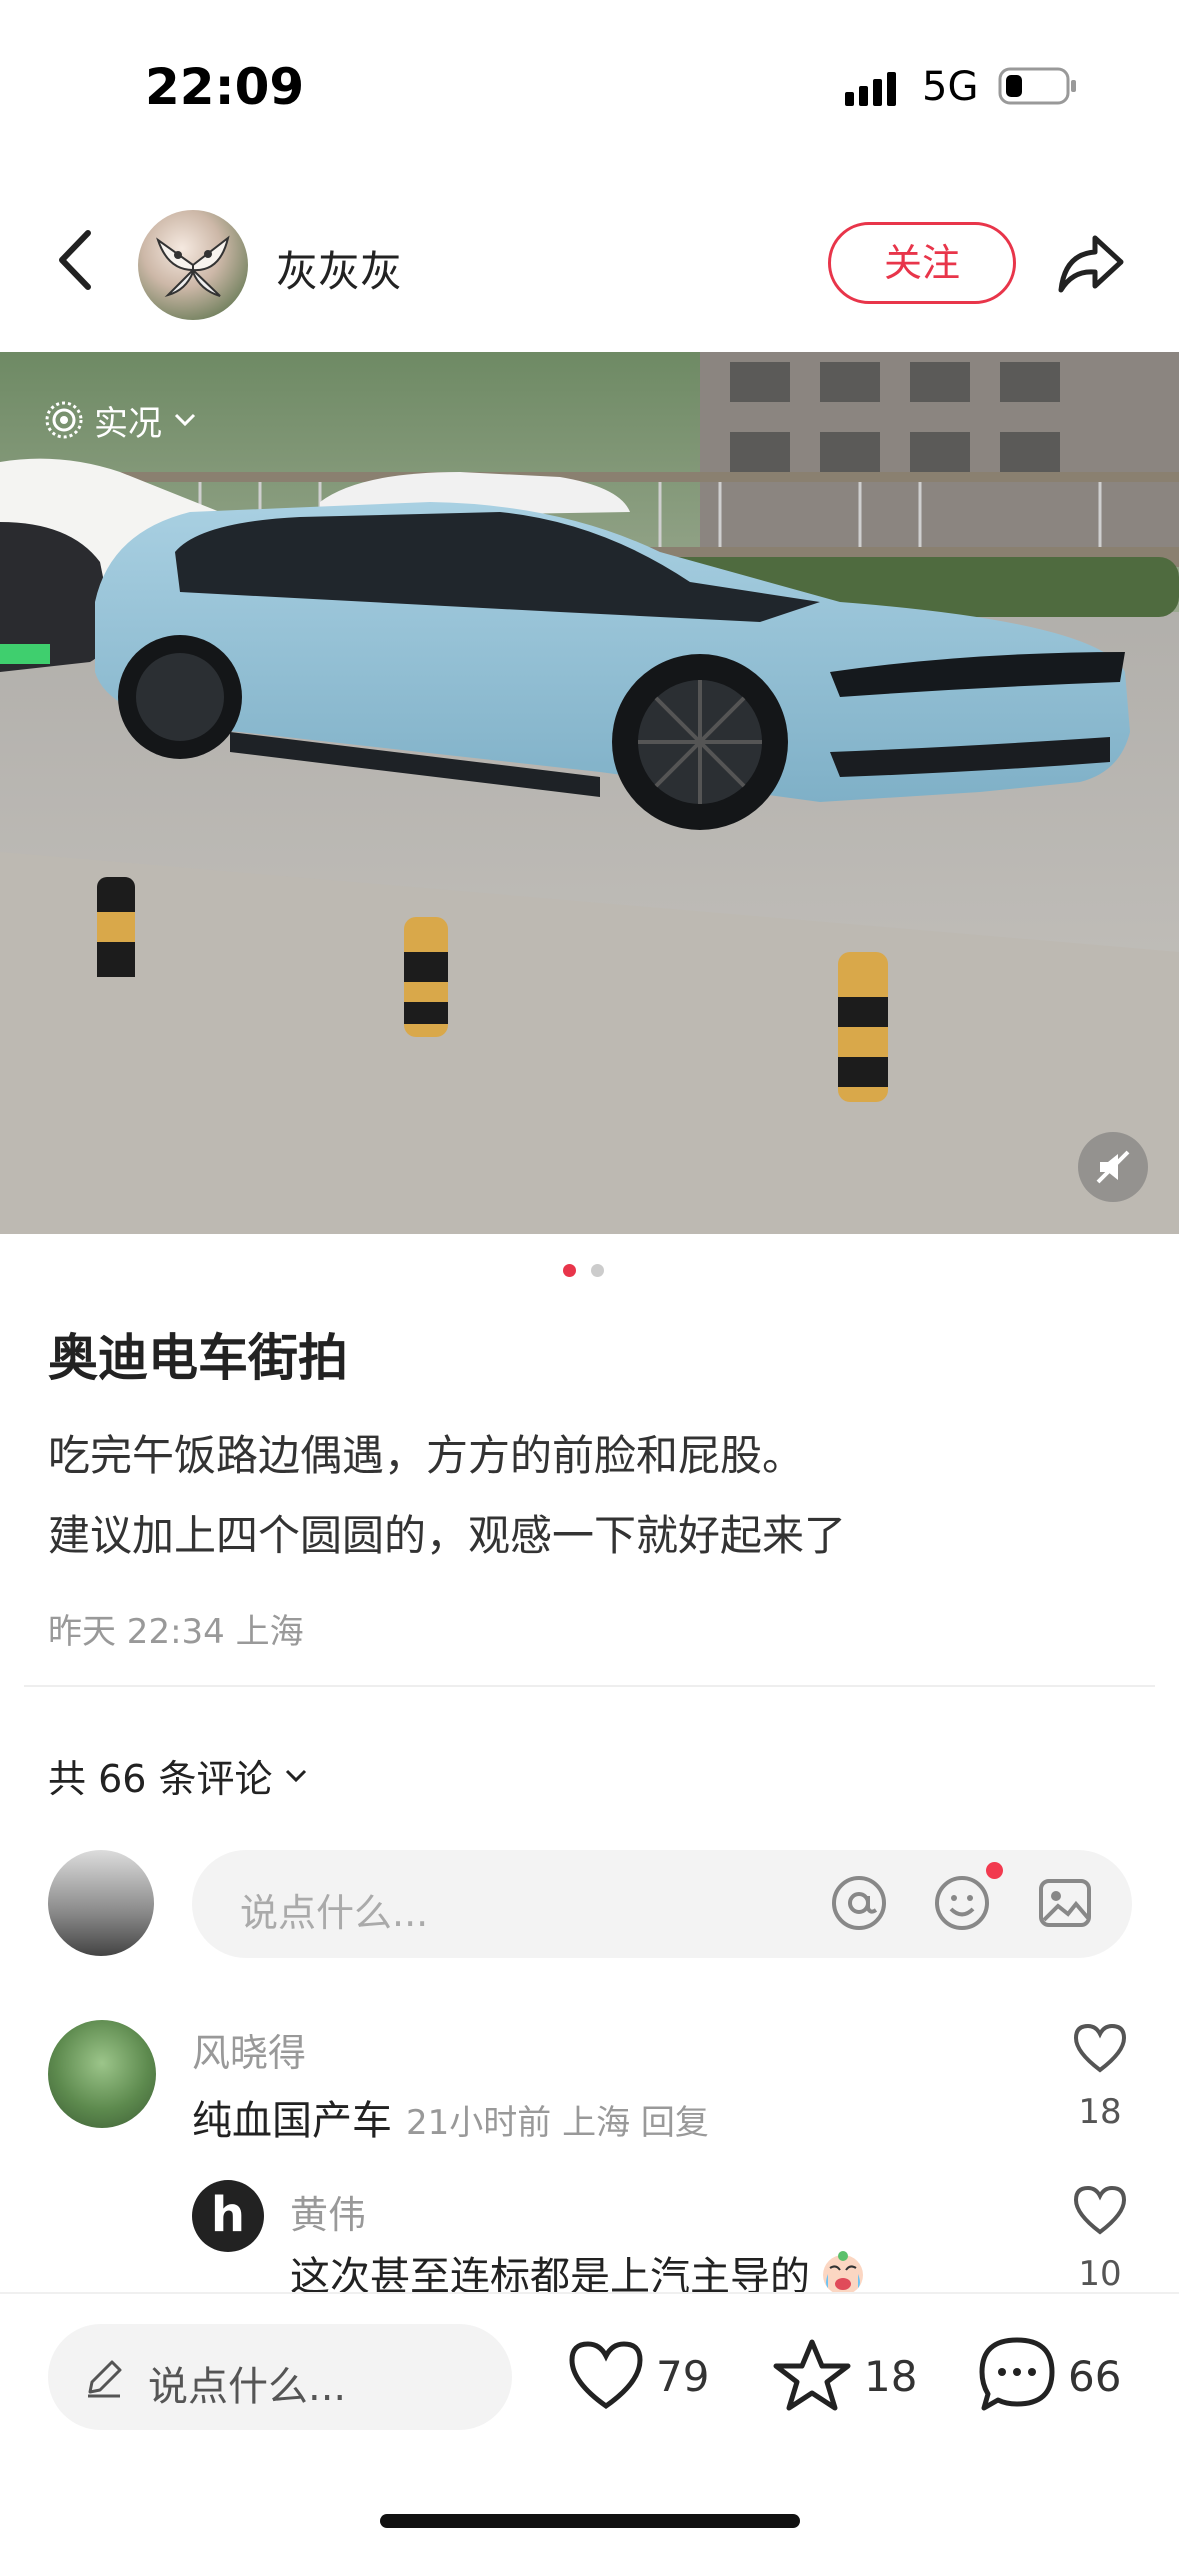 The height and width of the screenshot is (2558, 1179). Describe the element at coordinates (193, 265) in the screenshot. I see `author-avatar` at that location.